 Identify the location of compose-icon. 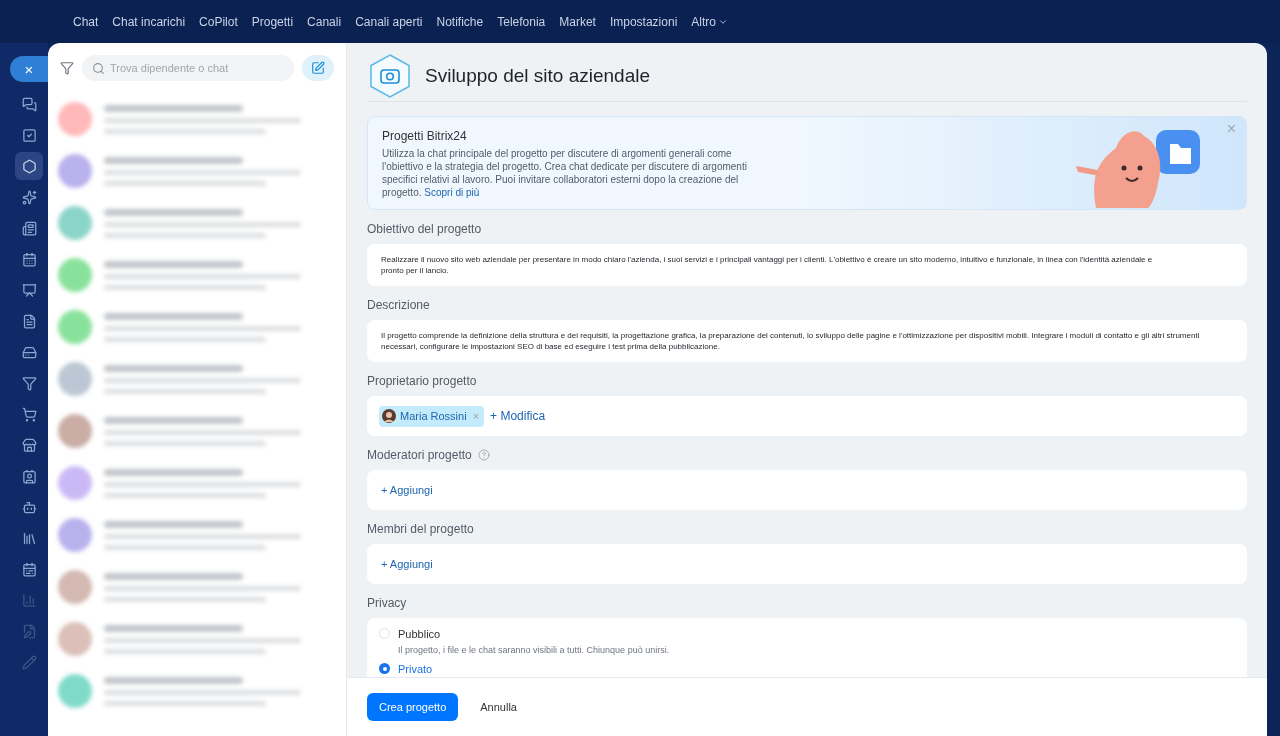
(318, 68).